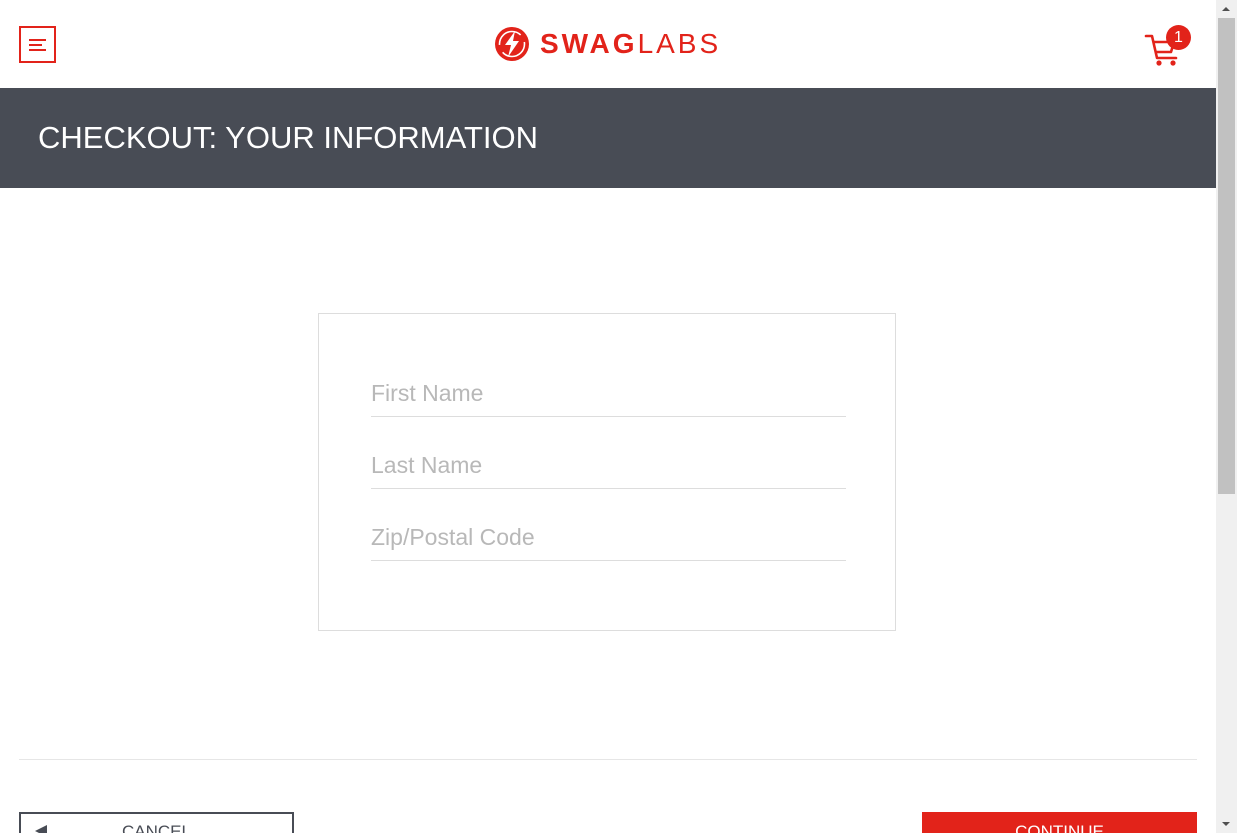 The image size is (1237, 833). I want to click on footer-divider, so click(608, 759).